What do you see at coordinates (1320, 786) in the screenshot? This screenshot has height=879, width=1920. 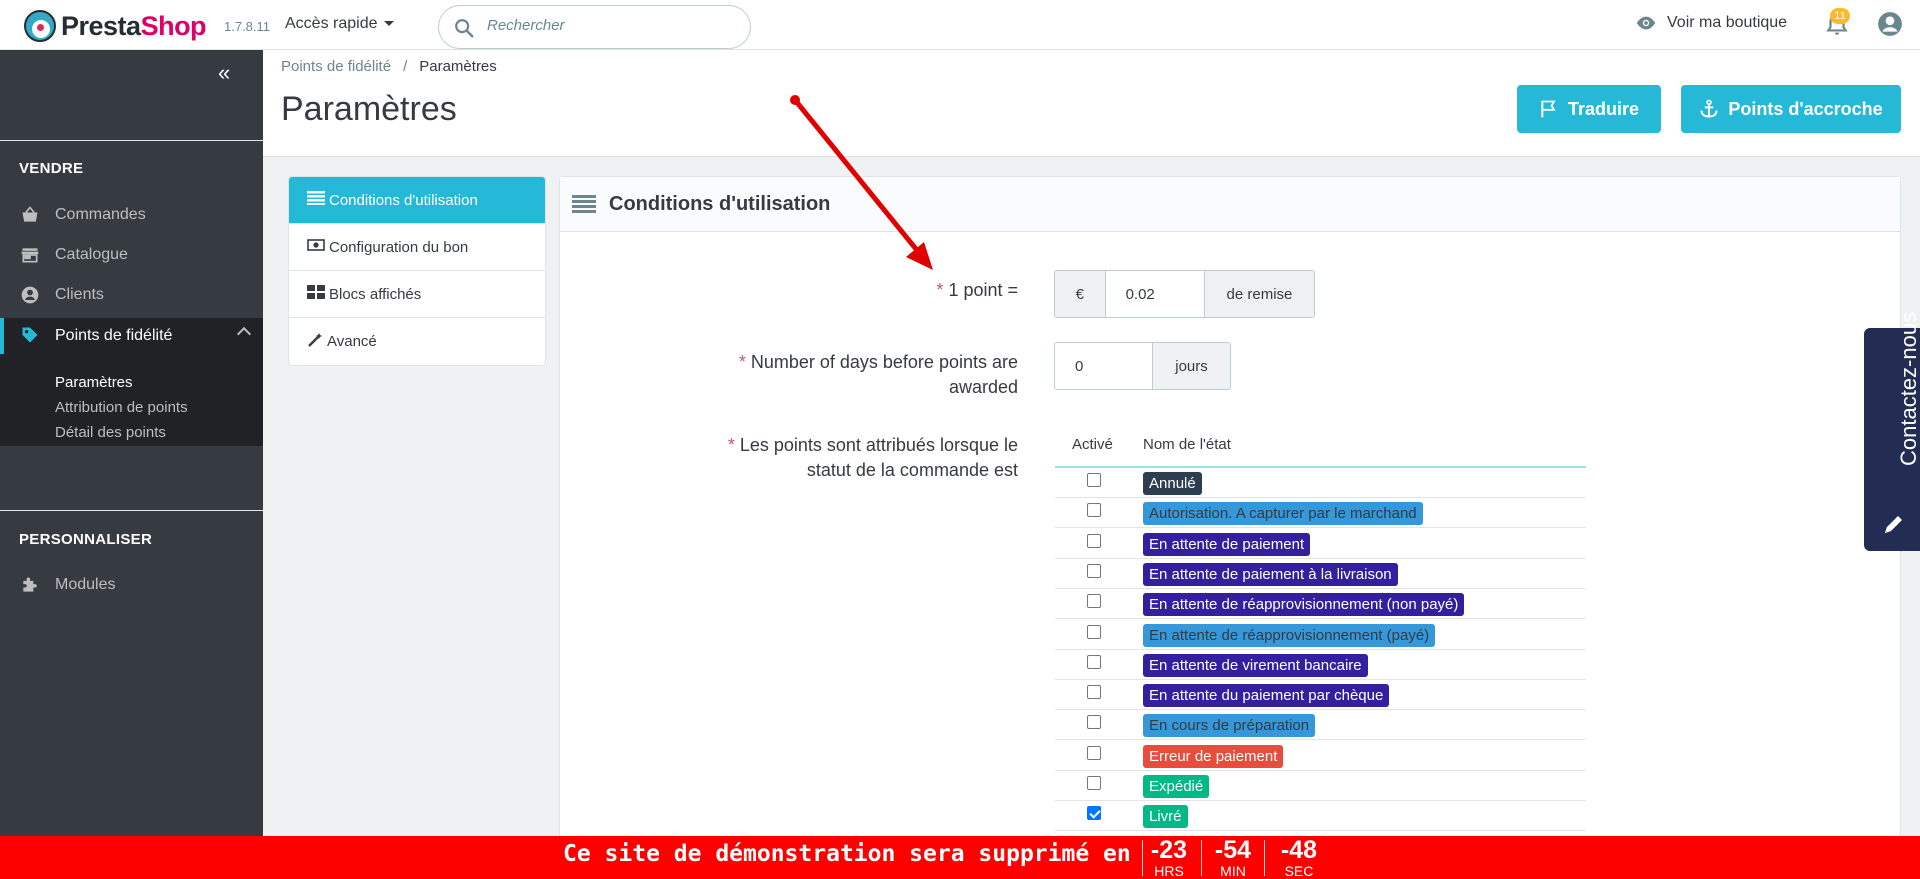 I see `table-row: Expédié` at bounding box center [1320, 786].